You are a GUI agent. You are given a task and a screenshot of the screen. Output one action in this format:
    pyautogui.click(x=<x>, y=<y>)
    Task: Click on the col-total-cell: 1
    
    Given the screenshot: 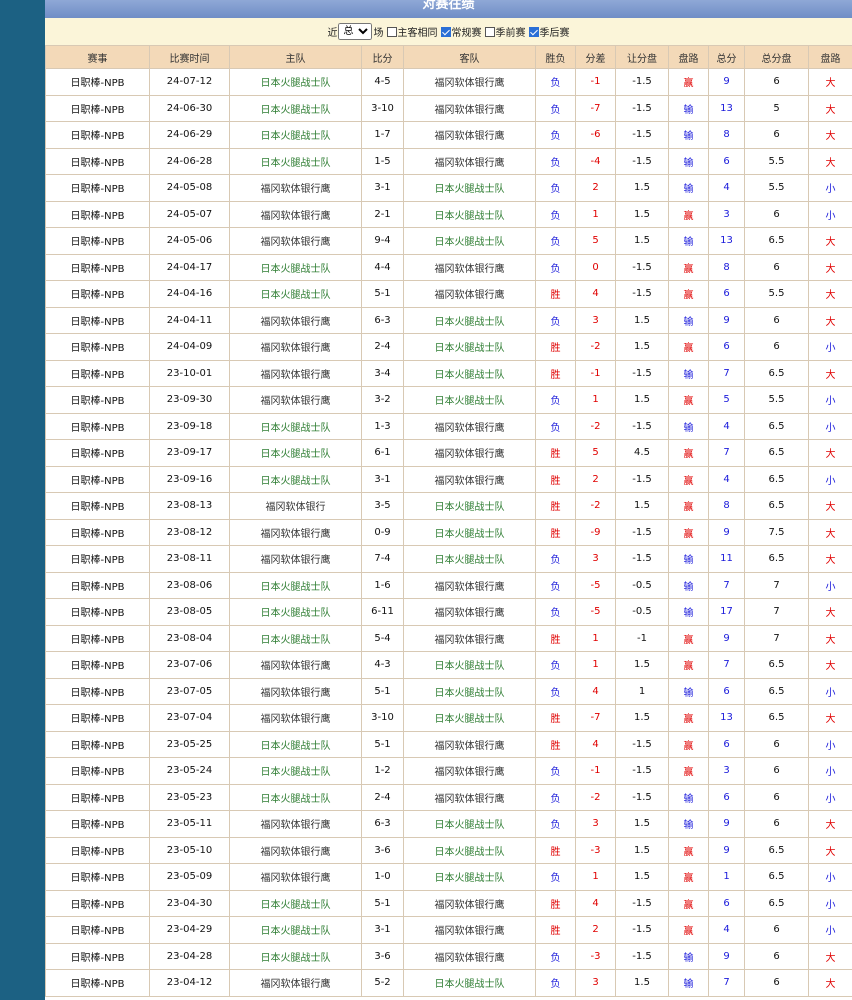 What is the action you would take?
    pyautogui.click(x=726, y=877)
    